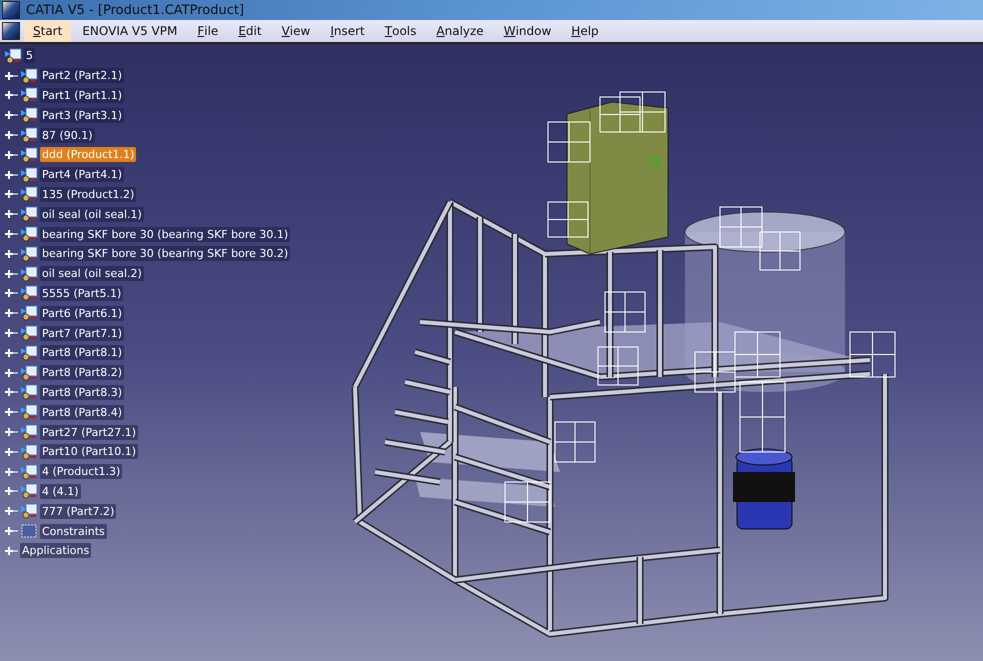 This screenshot has width=983, height=661. Describe the element at coordinates (29, 56) in the screenshot. I see `tree-root: 5` at that location.